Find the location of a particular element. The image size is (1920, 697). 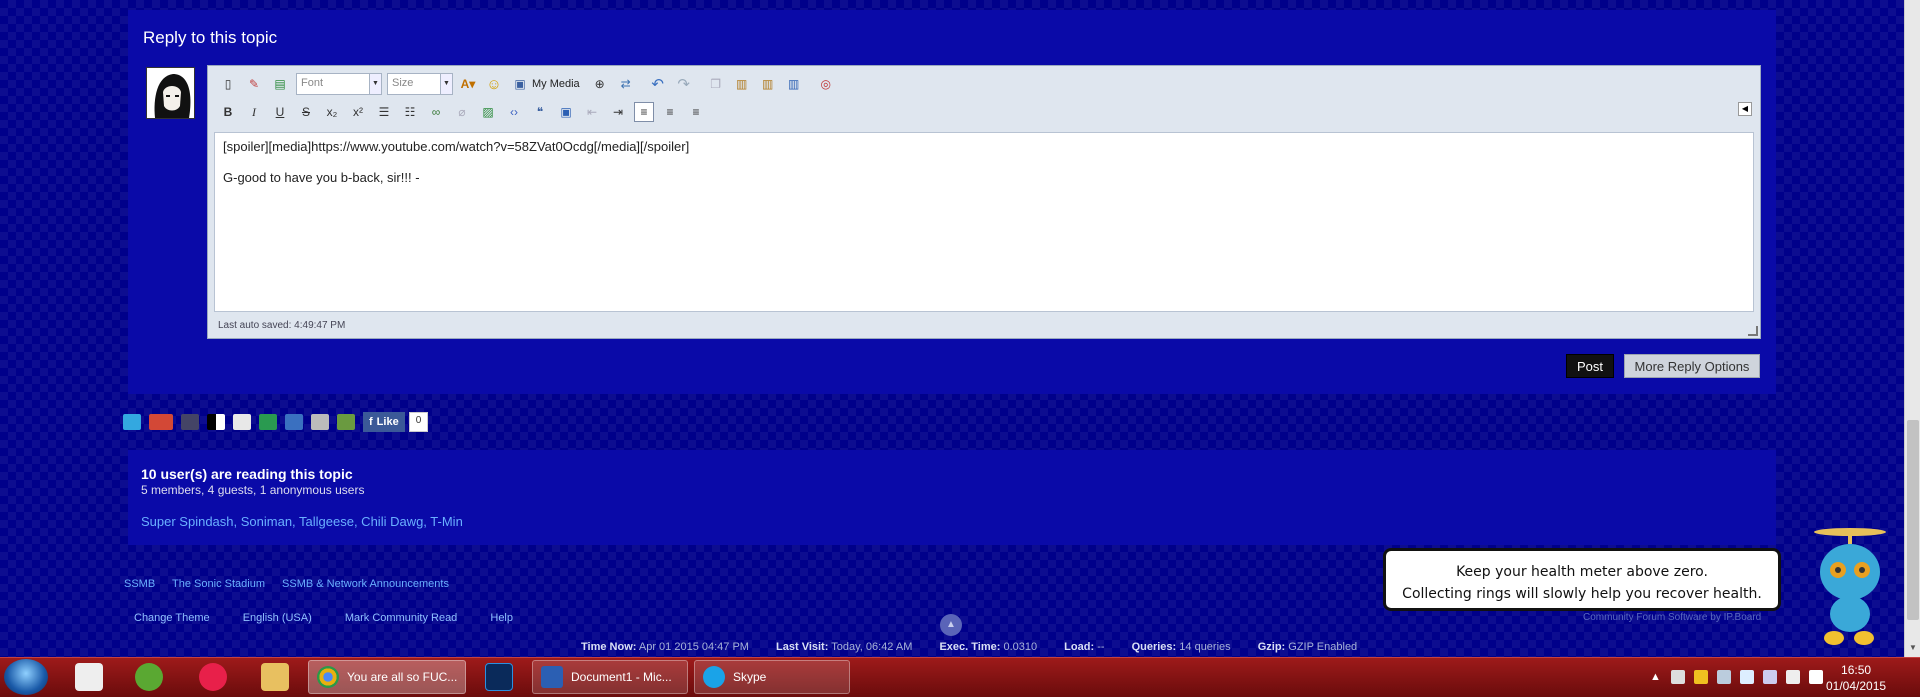

twitter-icon is located at coordinates (132, 422).